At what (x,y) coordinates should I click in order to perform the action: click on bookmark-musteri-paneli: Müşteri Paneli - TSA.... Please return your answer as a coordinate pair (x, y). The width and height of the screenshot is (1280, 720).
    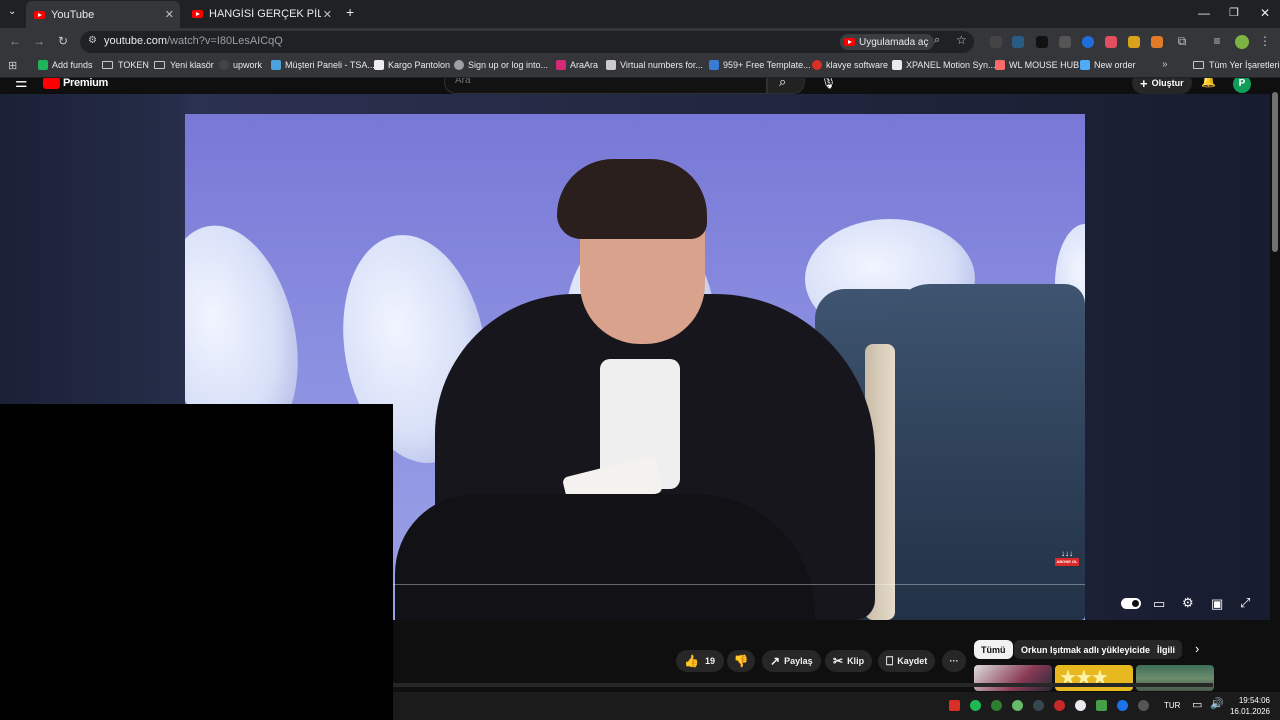
    Looking at the image, I should click on (323, 65).